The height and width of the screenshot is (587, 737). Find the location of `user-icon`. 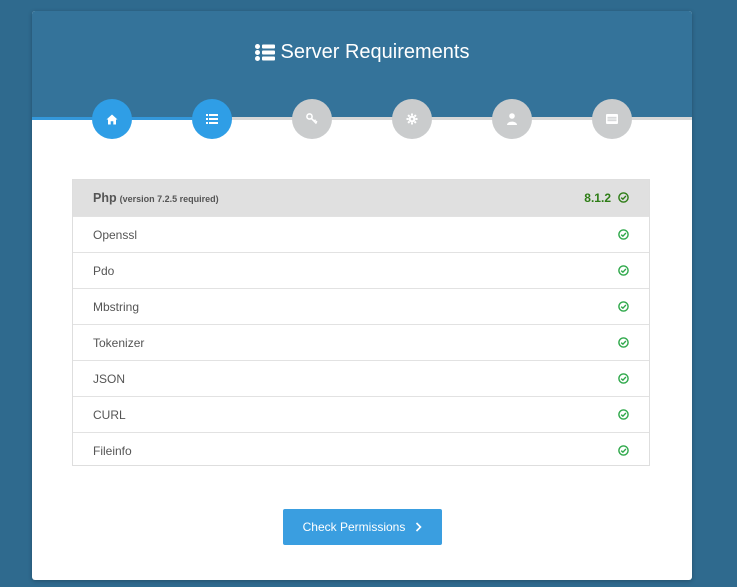

user-icon is located at coordinates (512, 119).